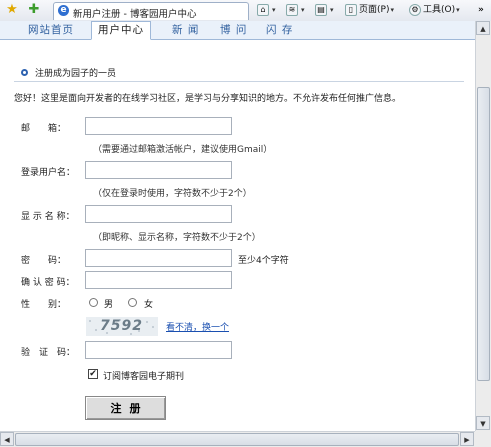  I want to click on gender-male-label: 男, so click(109, 305).